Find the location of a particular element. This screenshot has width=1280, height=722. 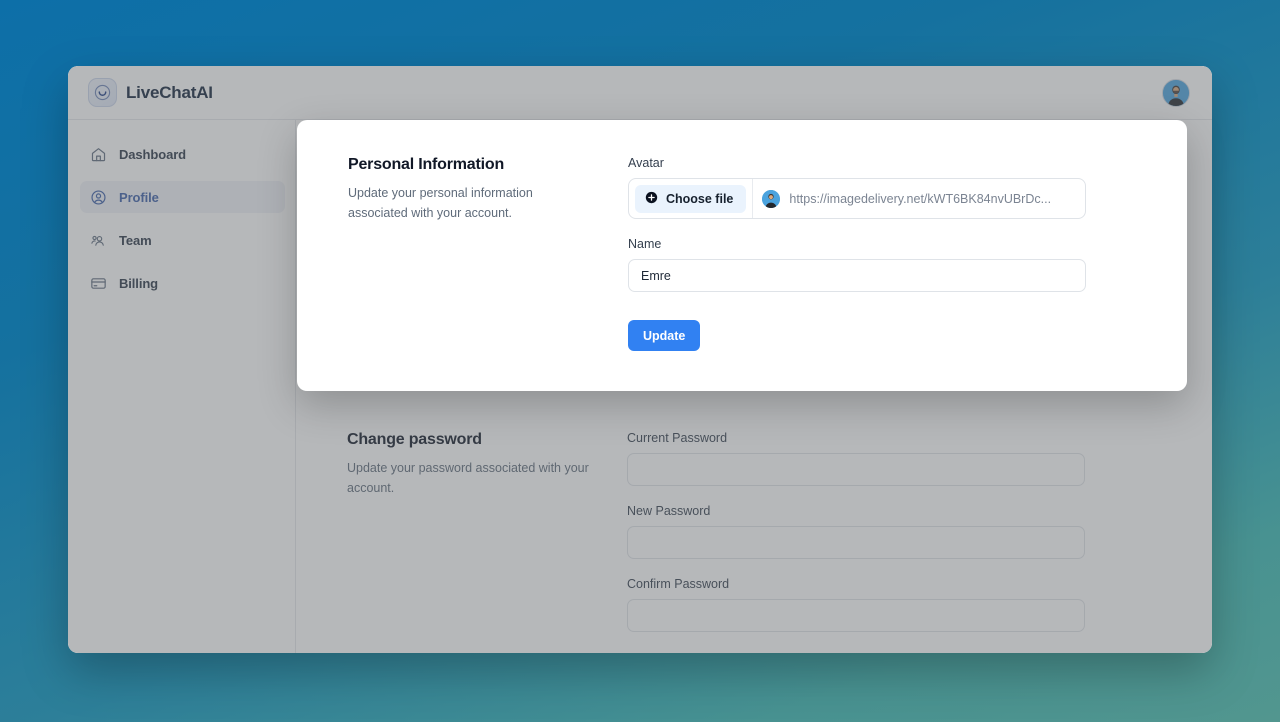

modal-avatar-thumbnail is located at coordinates (771, 198).